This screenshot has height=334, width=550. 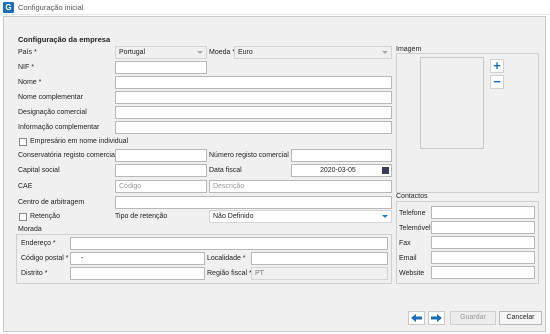 What do you see at coordinates (341, 155) in the screenshot?
I see `numero-registo-input` at bounding box center [341, 155].